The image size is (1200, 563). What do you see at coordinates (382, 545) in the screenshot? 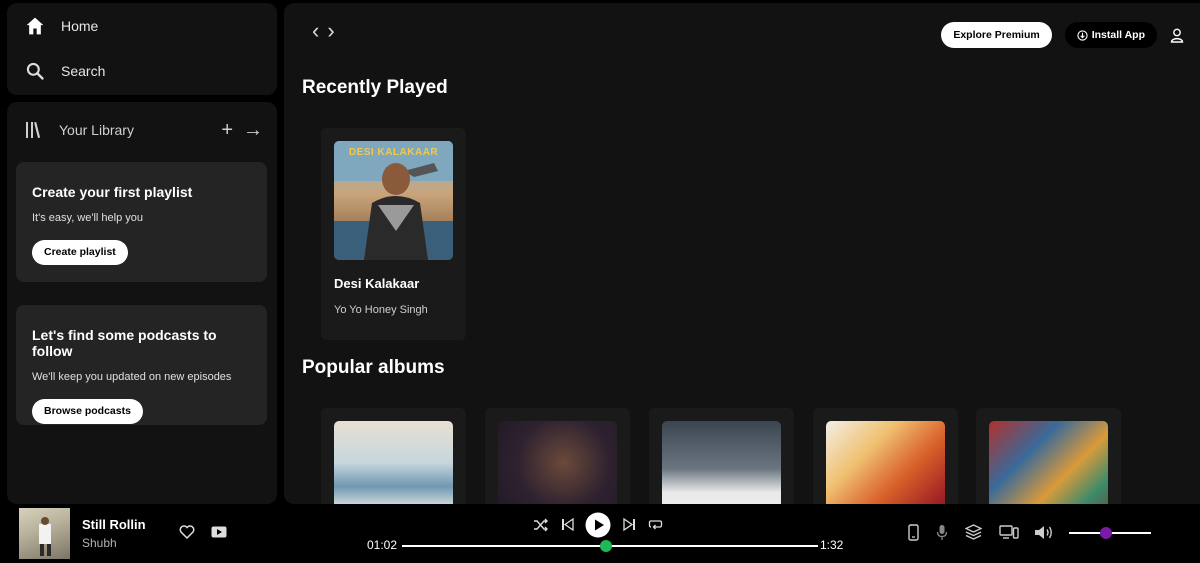
I see `current-time: 01:02` at bounding box center [382, 545].